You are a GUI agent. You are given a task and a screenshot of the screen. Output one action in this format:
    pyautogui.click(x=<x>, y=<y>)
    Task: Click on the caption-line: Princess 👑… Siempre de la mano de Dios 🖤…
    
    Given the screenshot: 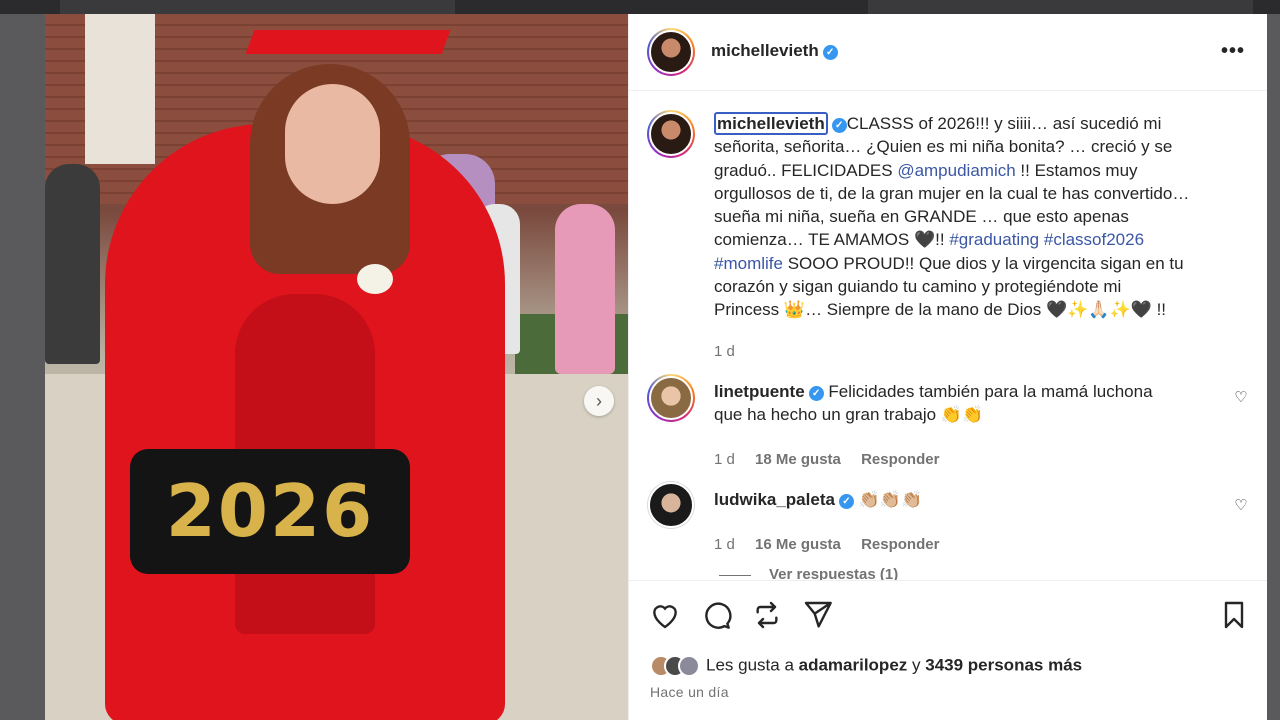 What is the action you would take?
    pyautogui.click(x=940, y=310)
    